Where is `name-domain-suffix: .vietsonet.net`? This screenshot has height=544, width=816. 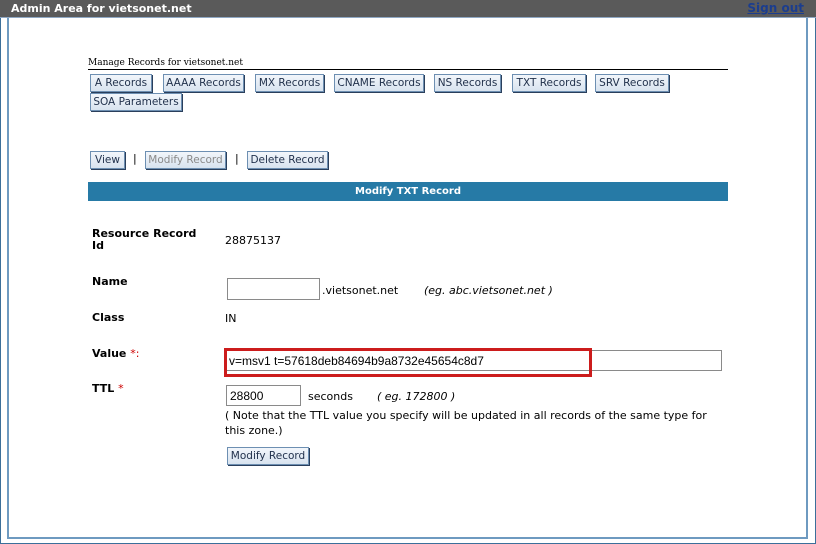
name-domain-suffix: .vietsonet.net is located at coordinates (360, 290).